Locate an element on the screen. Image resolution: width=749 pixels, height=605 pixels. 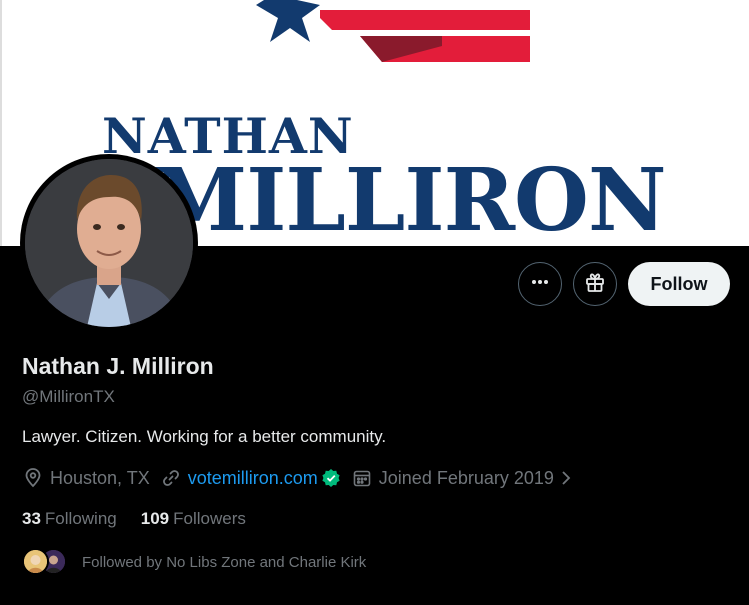
gift-button is located at coordinates (595, 284).